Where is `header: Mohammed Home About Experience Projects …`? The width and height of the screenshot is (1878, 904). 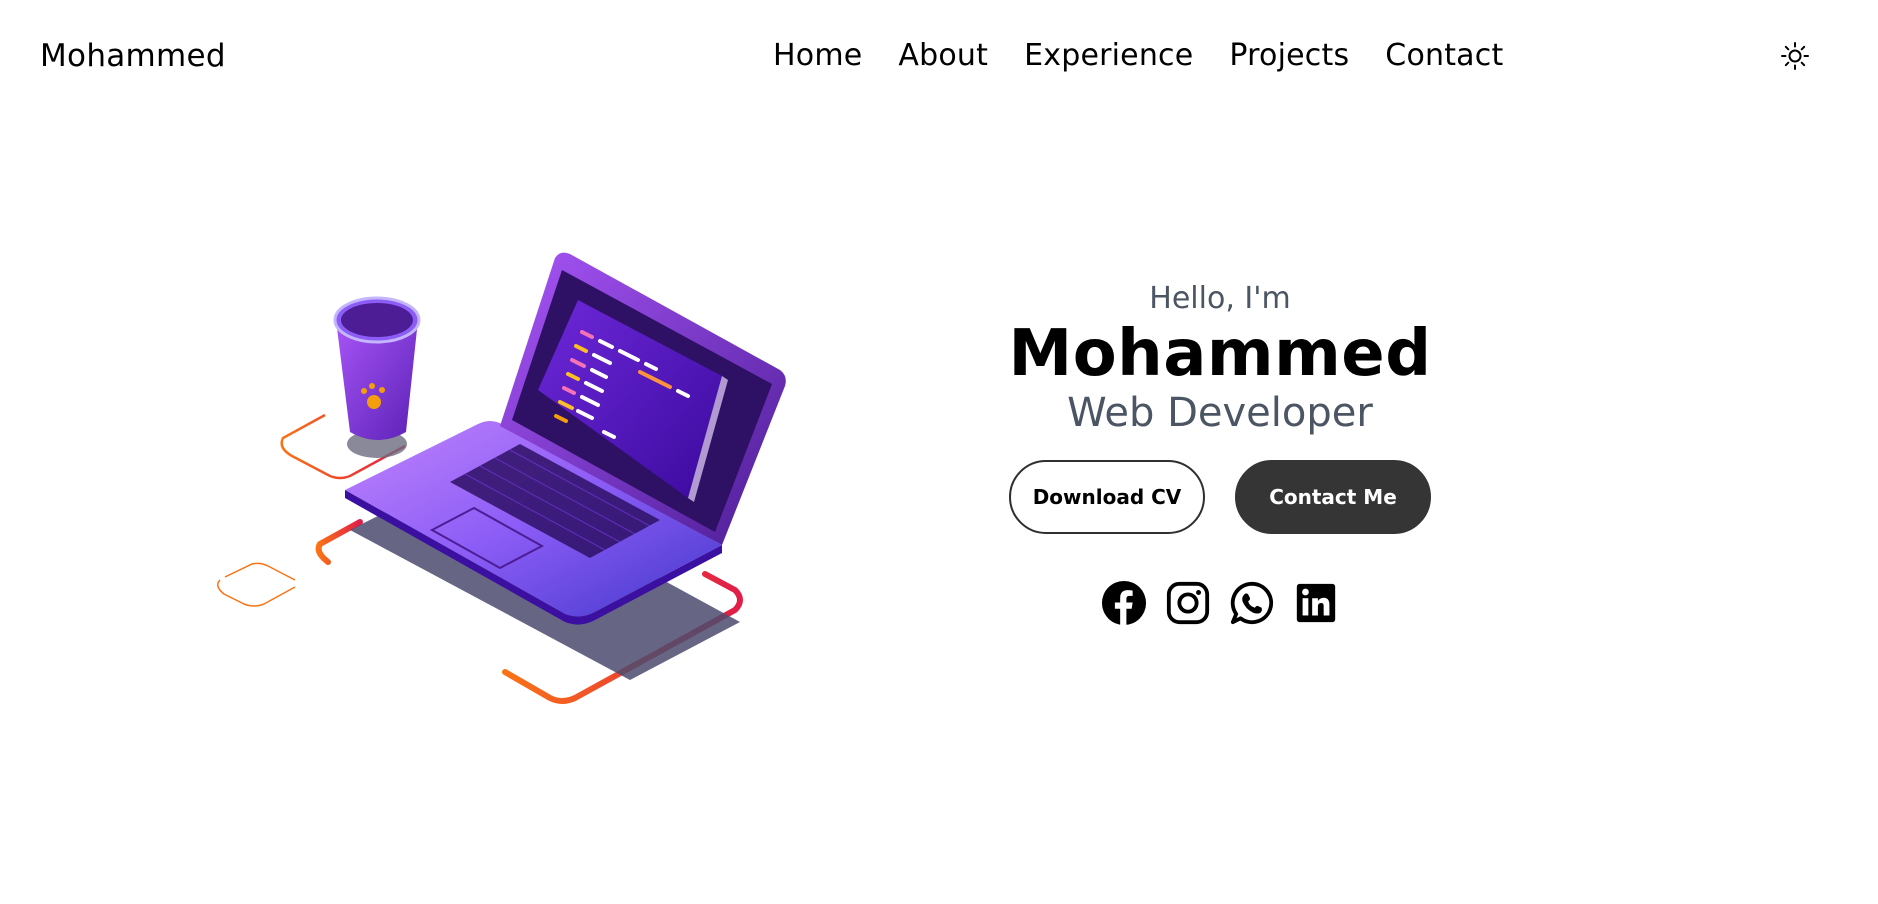 header: Mohammed Home About Experience Projects … is located at coordinates (939, 60).